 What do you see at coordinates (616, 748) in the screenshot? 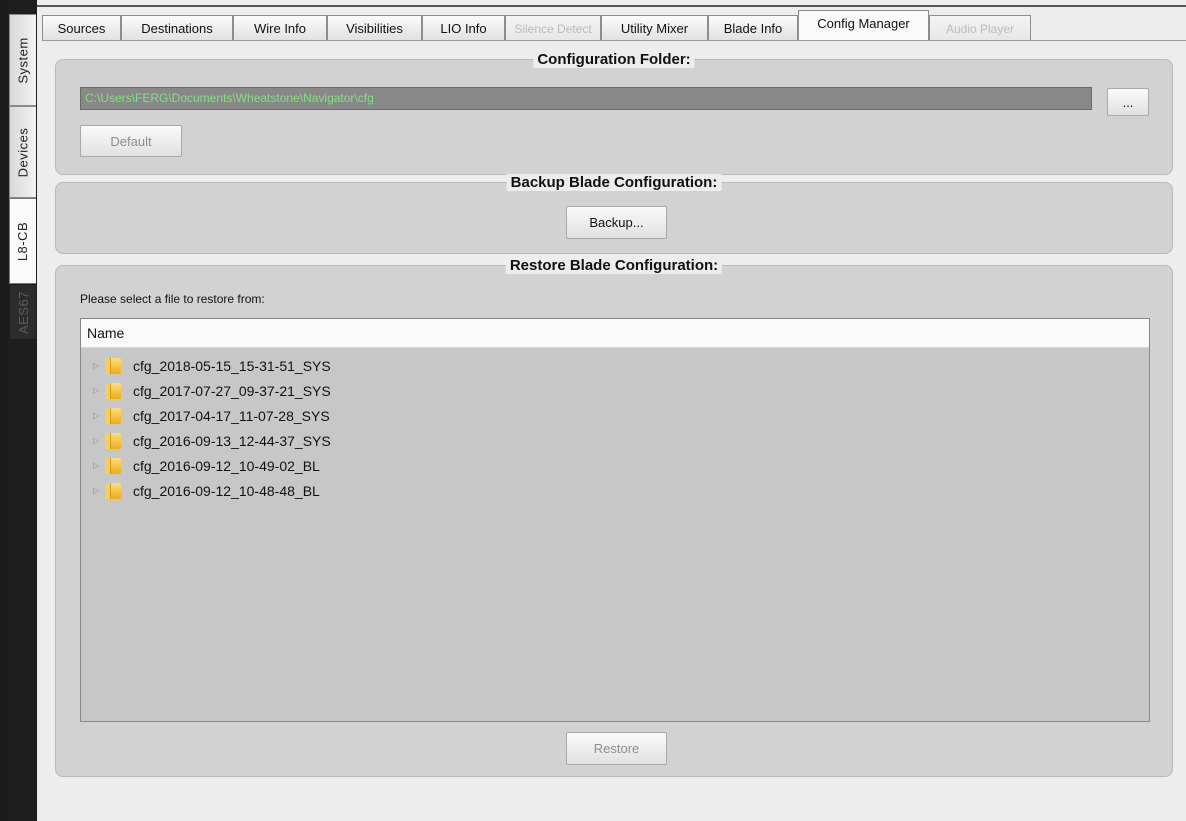
I see `restore-button: Restore` at bounding box center [616, 748].